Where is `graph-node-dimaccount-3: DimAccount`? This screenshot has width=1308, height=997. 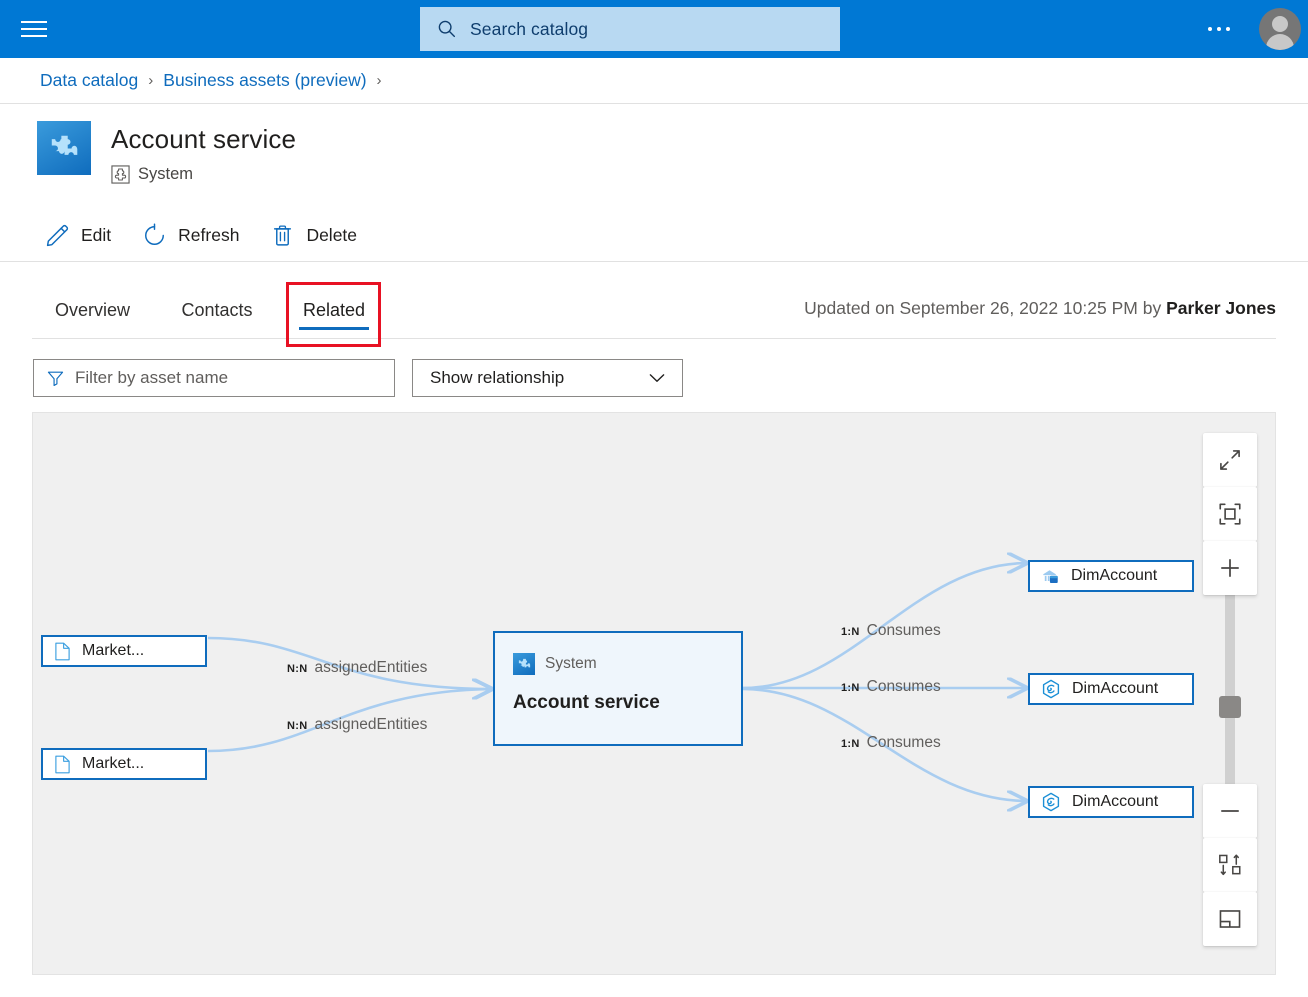 graph-node-dimaccount-3: DimAccount is located at coordinates (1111, 802).